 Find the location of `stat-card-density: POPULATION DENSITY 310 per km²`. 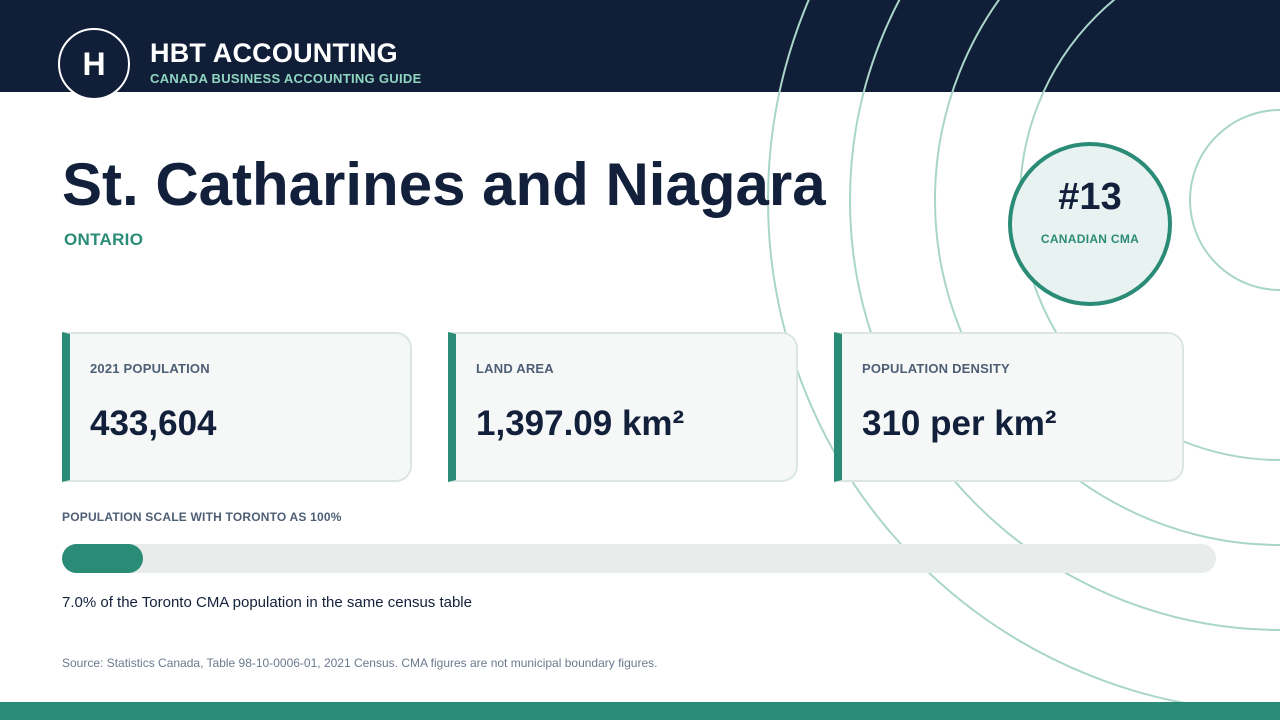

stat-card-density: POPULATION DENSITY 310 per km² is located at coordinates (1009, 407).